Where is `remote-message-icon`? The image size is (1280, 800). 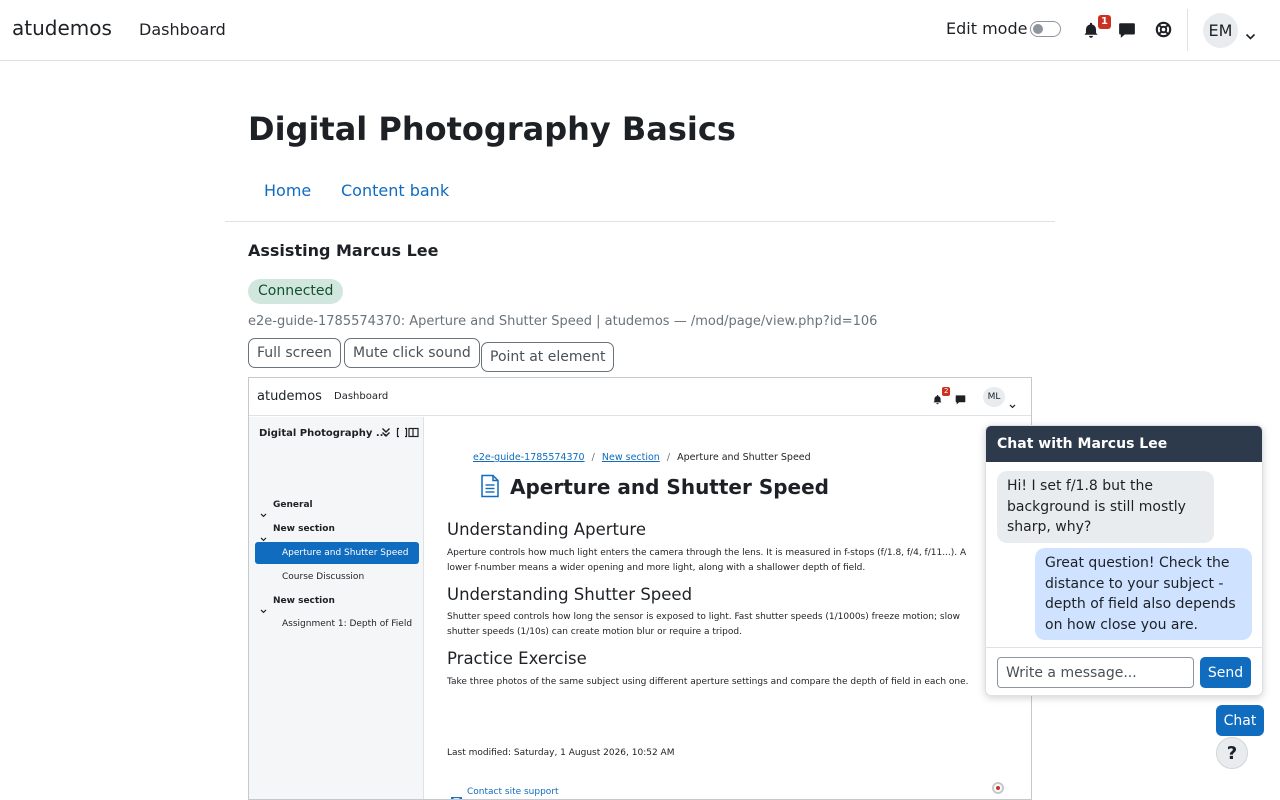
remote-message-icon is located at coordinates (960, 399).